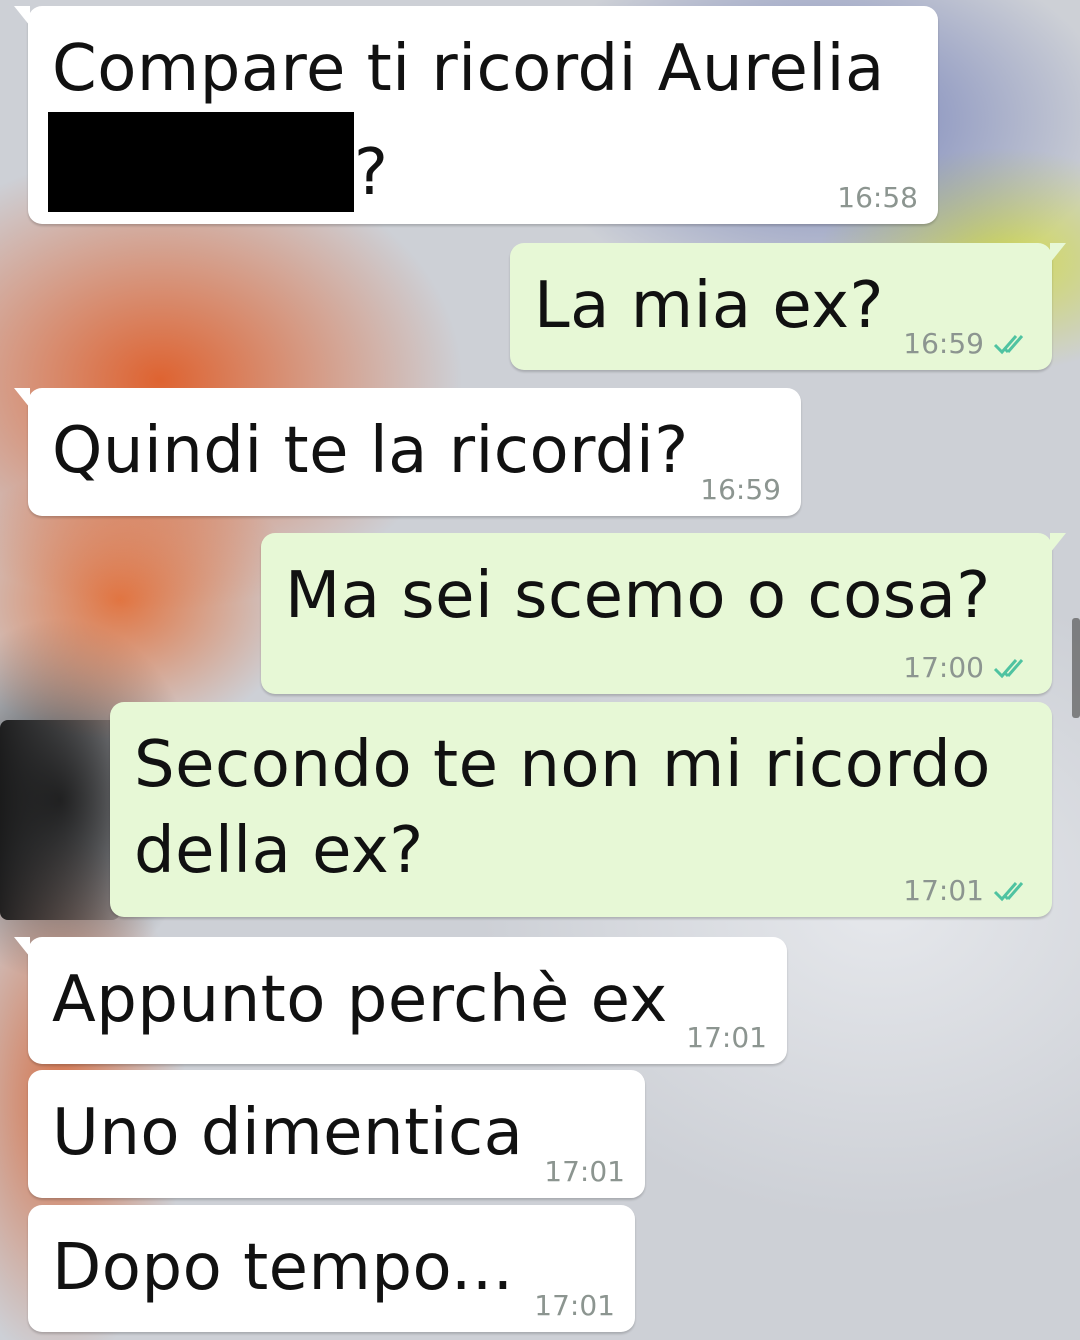 The height and width of the screenshot is (1340, 1080). Describe the element at coordinates (201, 162) in the screenshot. I see `redaction-box` at that location.